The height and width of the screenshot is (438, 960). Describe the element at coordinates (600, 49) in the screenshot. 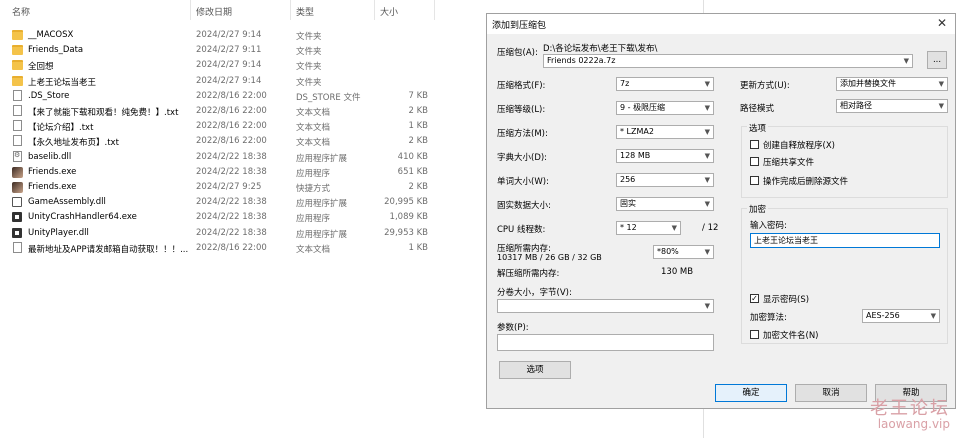

I see `archive-path: D:\各论坛发布\老王下载\发布\` at that location.